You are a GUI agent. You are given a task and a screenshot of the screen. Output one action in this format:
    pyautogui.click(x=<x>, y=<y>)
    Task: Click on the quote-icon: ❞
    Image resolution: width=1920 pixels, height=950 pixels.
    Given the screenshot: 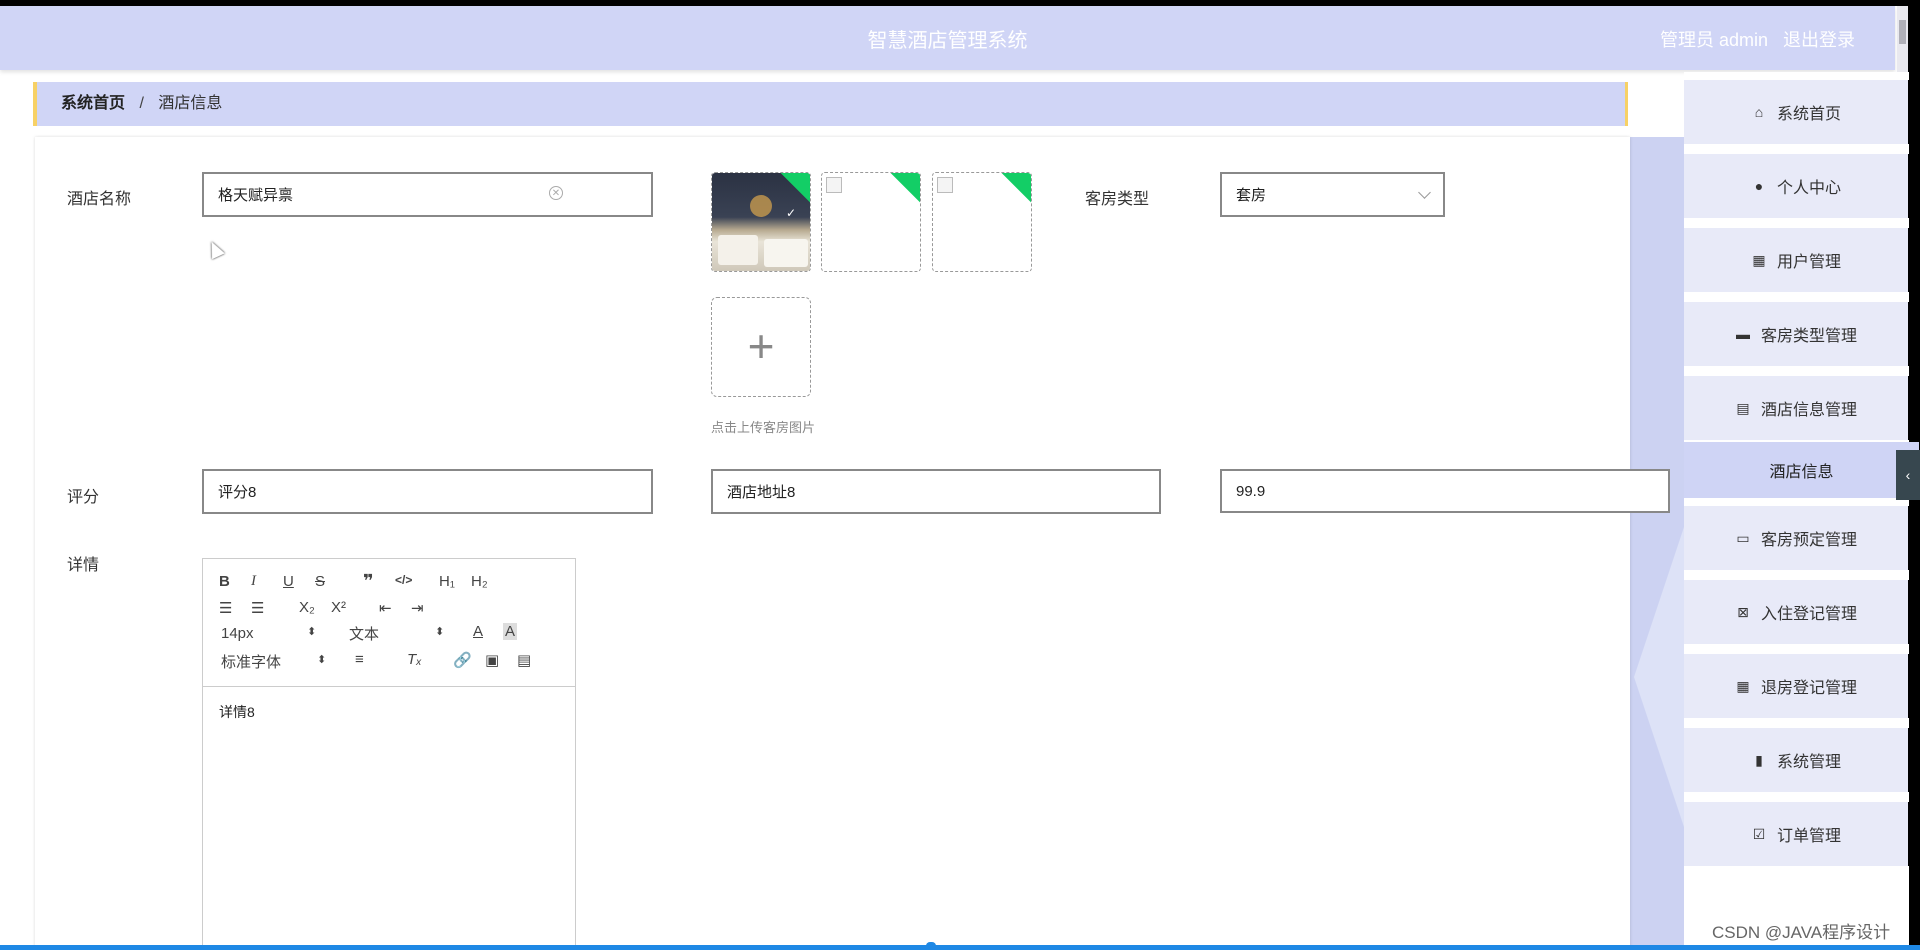 What is the action you would take?
    pyautogui.click(x=368, y=581)
    